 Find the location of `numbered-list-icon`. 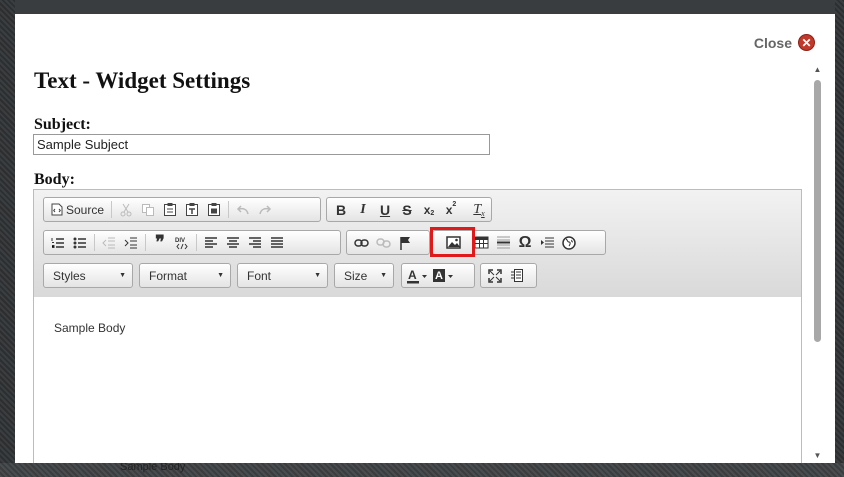

numbered-list-icon is located at coordinates (58, 242).